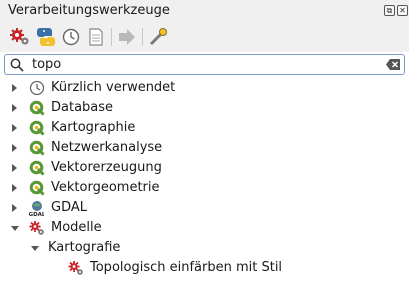  Describe the element at coordinates (204, 248) in the screenshot. I see `tree-item-kartografie: Kartografie` at that location.